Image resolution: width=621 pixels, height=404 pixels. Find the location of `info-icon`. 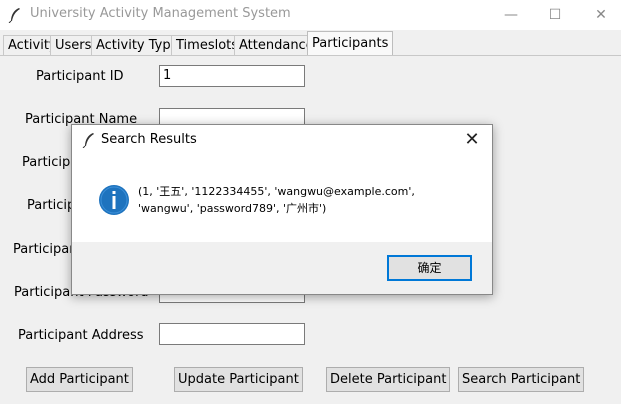

info-icon is located at coordinates (114, 200).